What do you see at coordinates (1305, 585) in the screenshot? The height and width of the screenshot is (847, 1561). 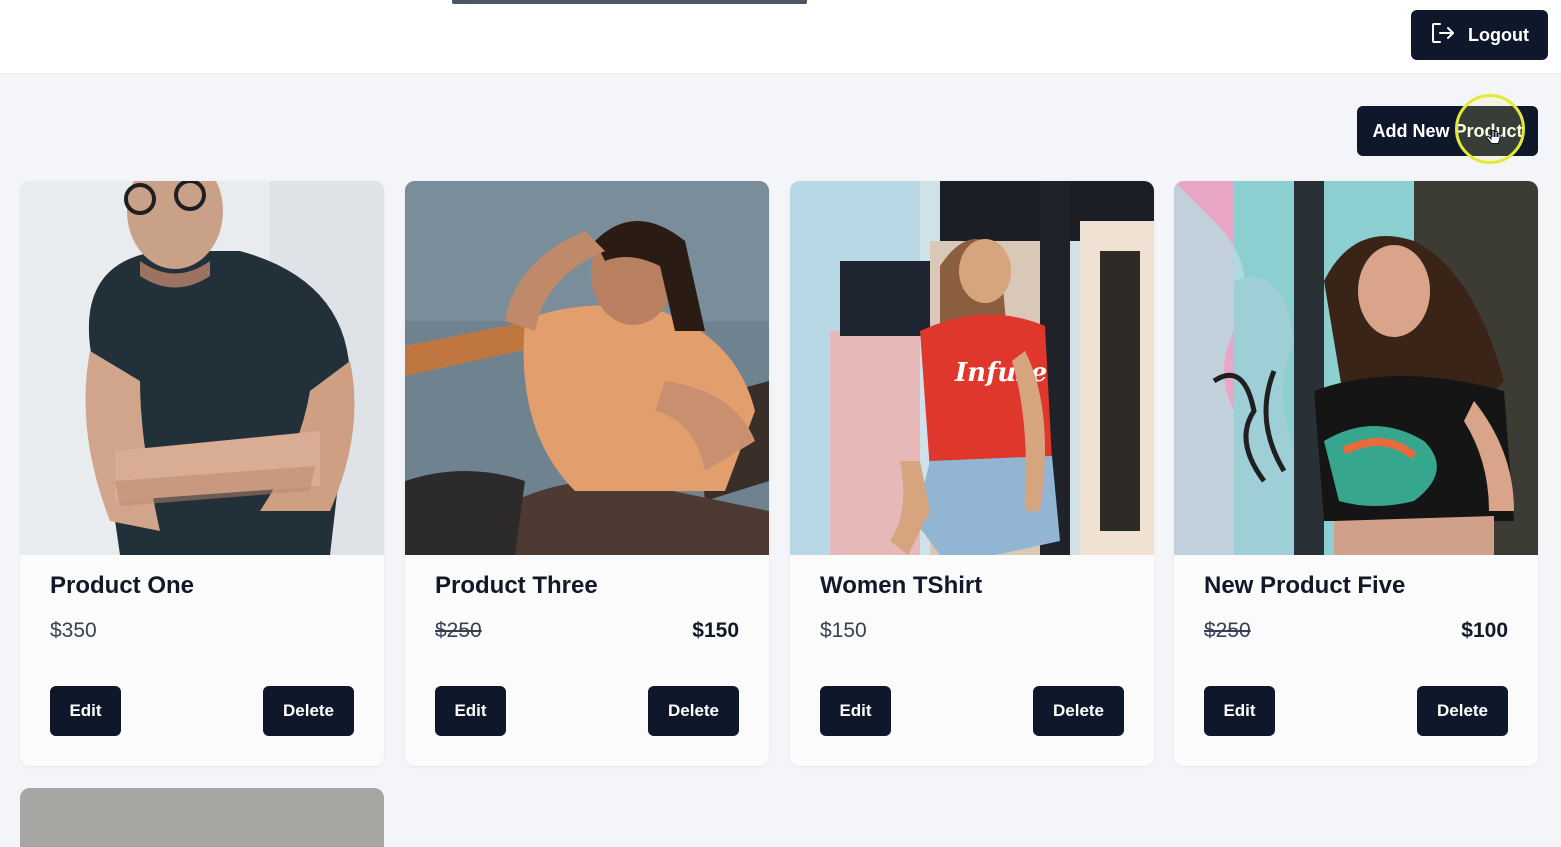 I see `product-title: New Product Five` at bounding box center [1305, 585].